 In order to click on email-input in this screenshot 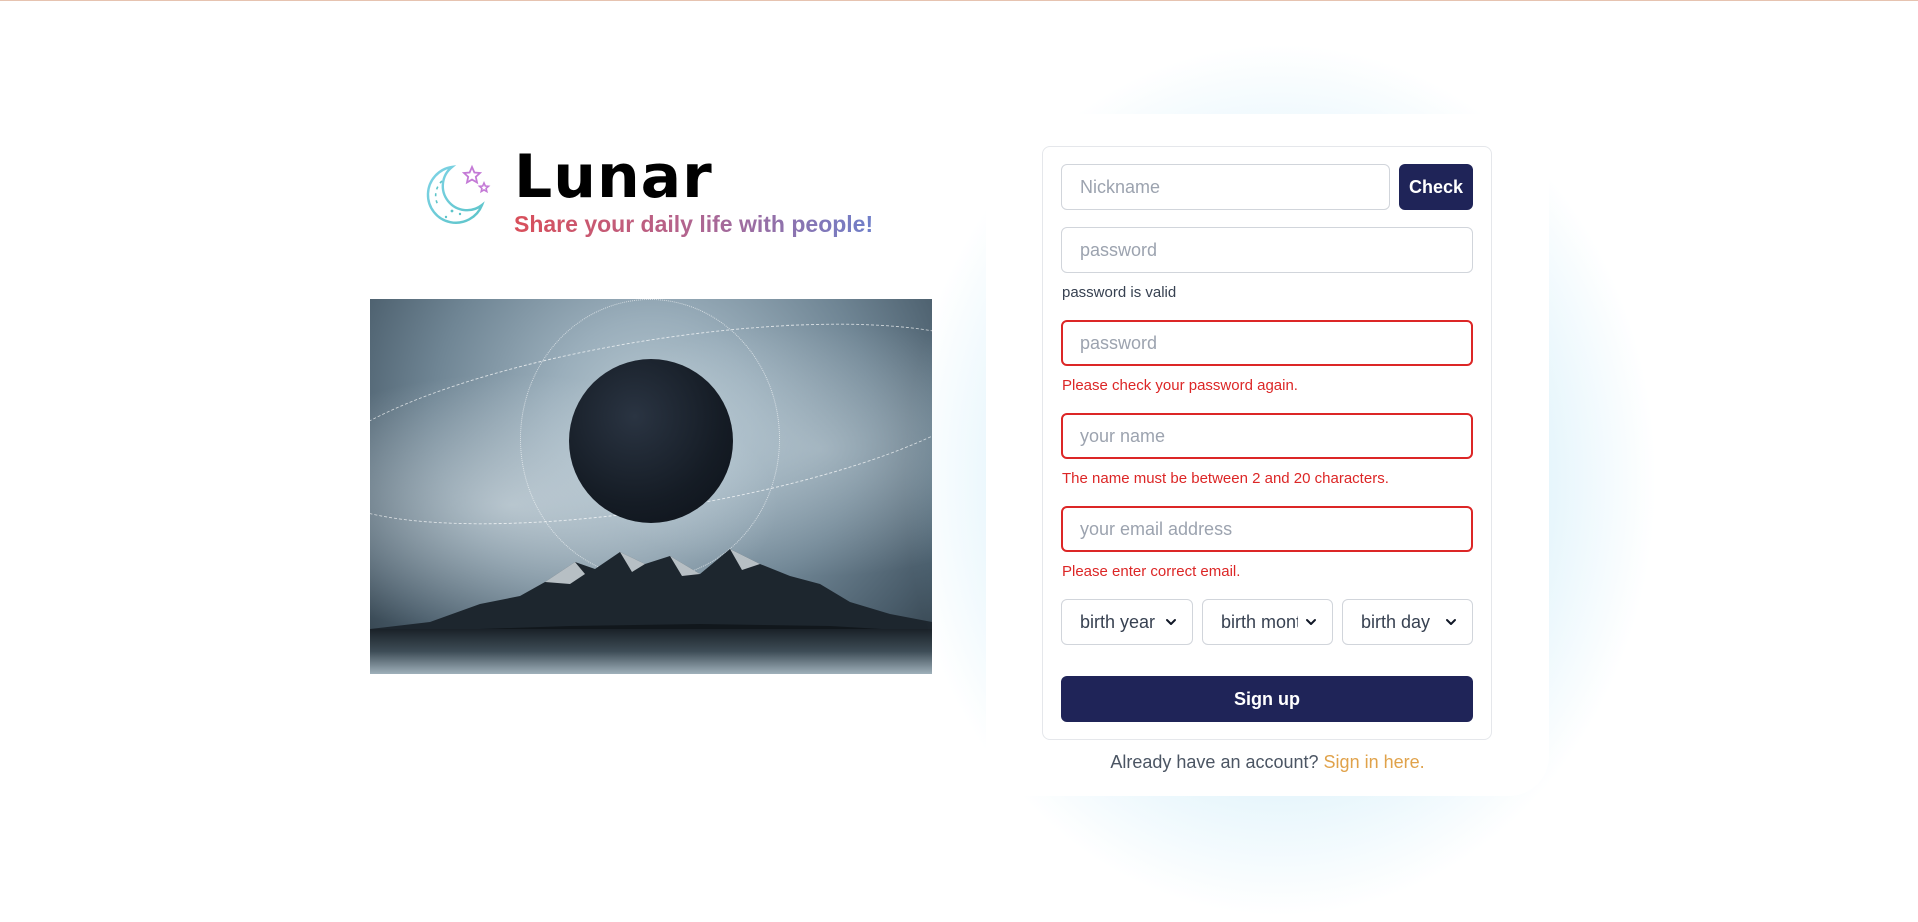, I will do `click(1267, 529)`.